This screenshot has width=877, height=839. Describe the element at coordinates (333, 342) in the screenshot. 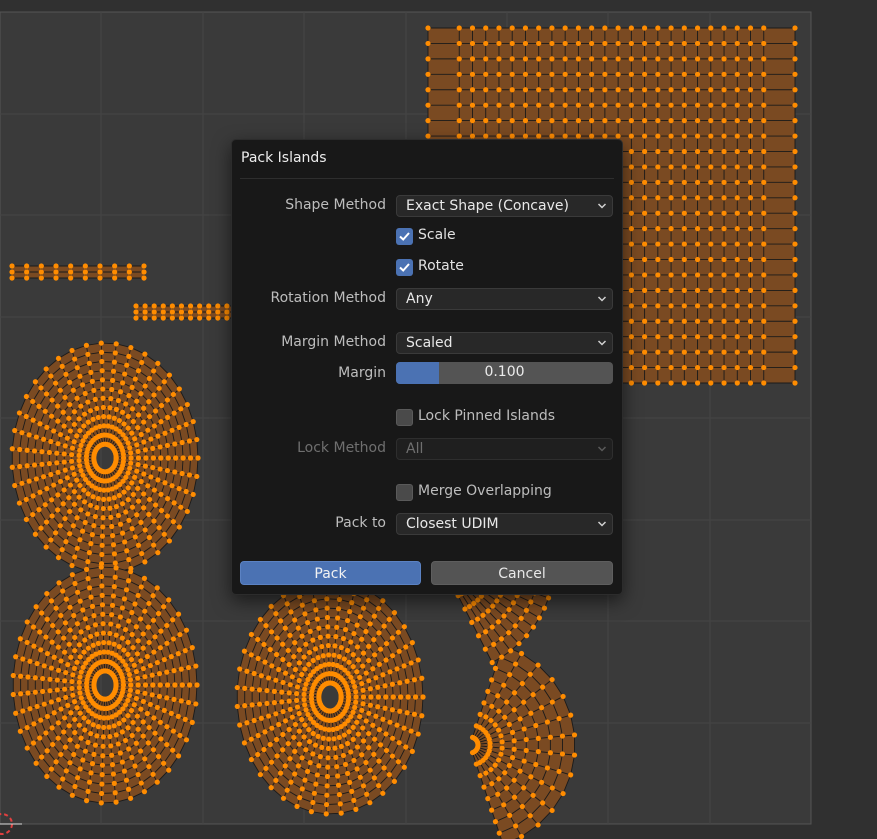

I see `margin-method-label: Margin Method` at that location.